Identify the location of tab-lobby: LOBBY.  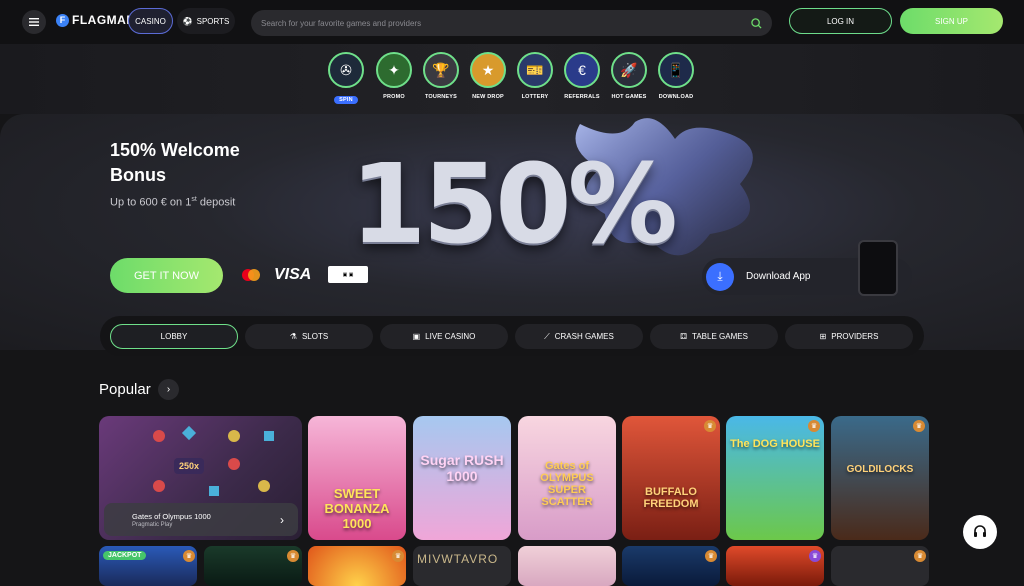
(174, 336).